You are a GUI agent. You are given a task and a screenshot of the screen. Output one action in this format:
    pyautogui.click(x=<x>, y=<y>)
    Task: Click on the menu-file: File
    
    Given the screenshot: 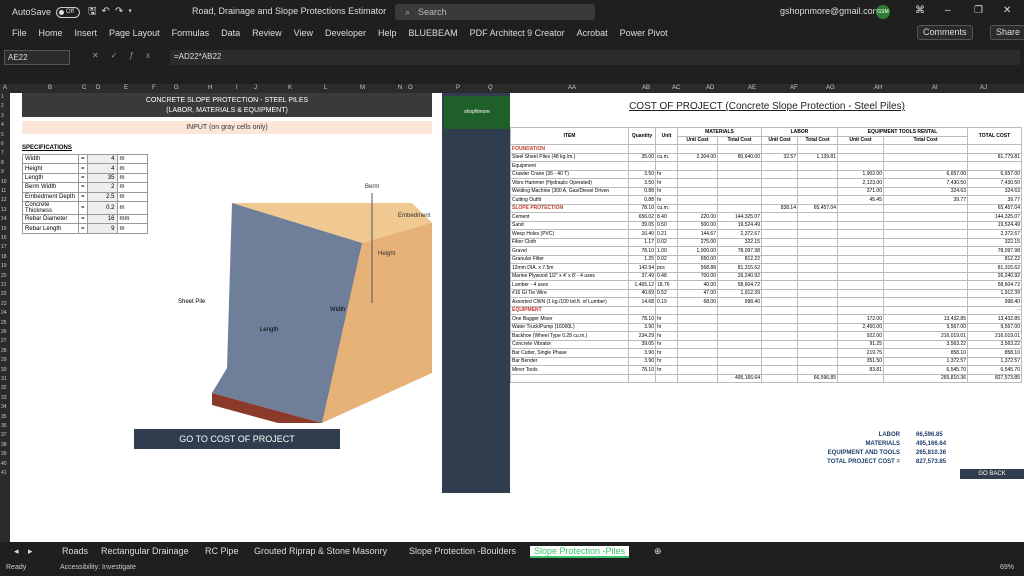 What is the action you would take?
    pyautogui.click(x=19, y=33)
    